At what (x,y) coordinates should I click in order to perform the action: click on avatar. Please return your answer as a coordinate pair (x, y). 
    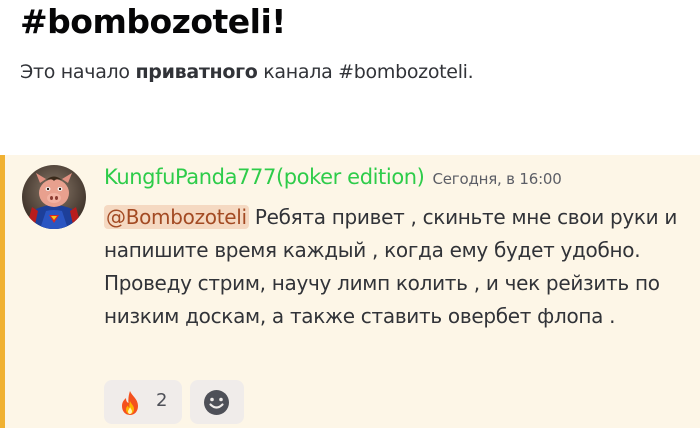
    Looking at the image, I should click on (54, 197).